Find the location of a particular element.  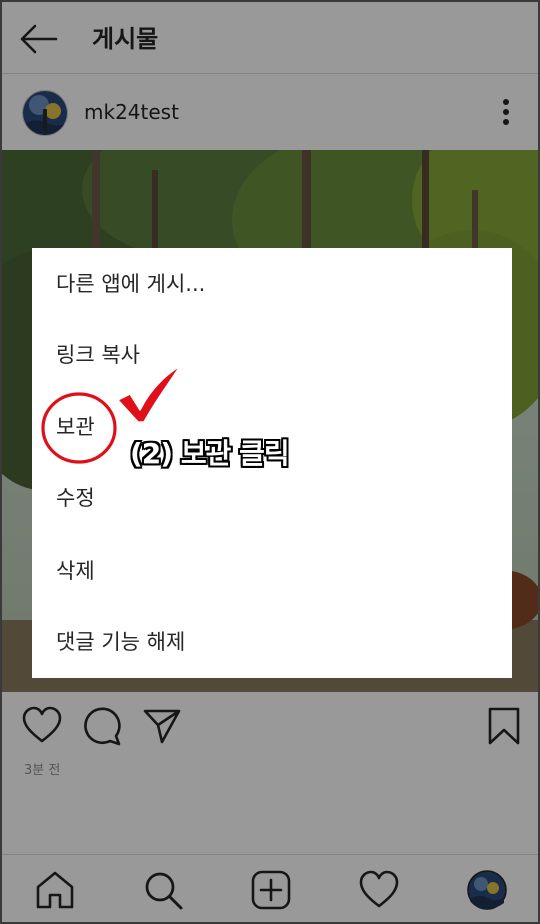

annotation-label: (2) 보관 클릭 is located at coordinates (210, 453).